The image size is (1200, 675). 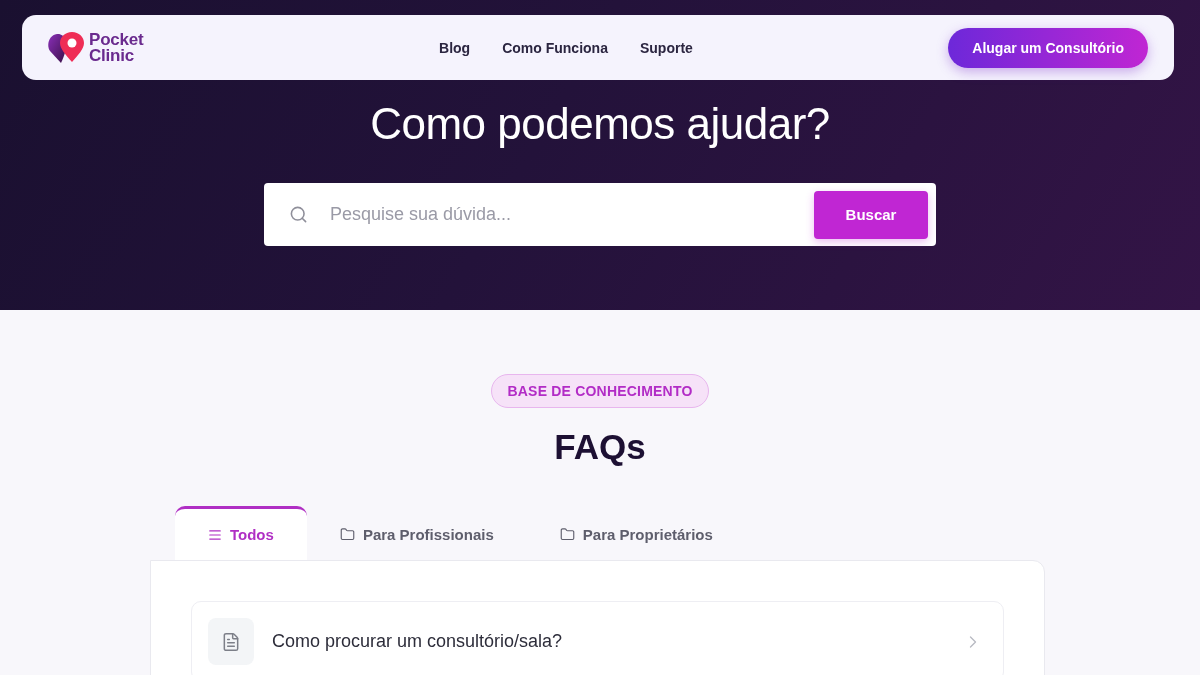 What do you see at coordinates (871, 214) in the screenshot?
I see `search-button: Buscar` at bounding box center [871, 214].